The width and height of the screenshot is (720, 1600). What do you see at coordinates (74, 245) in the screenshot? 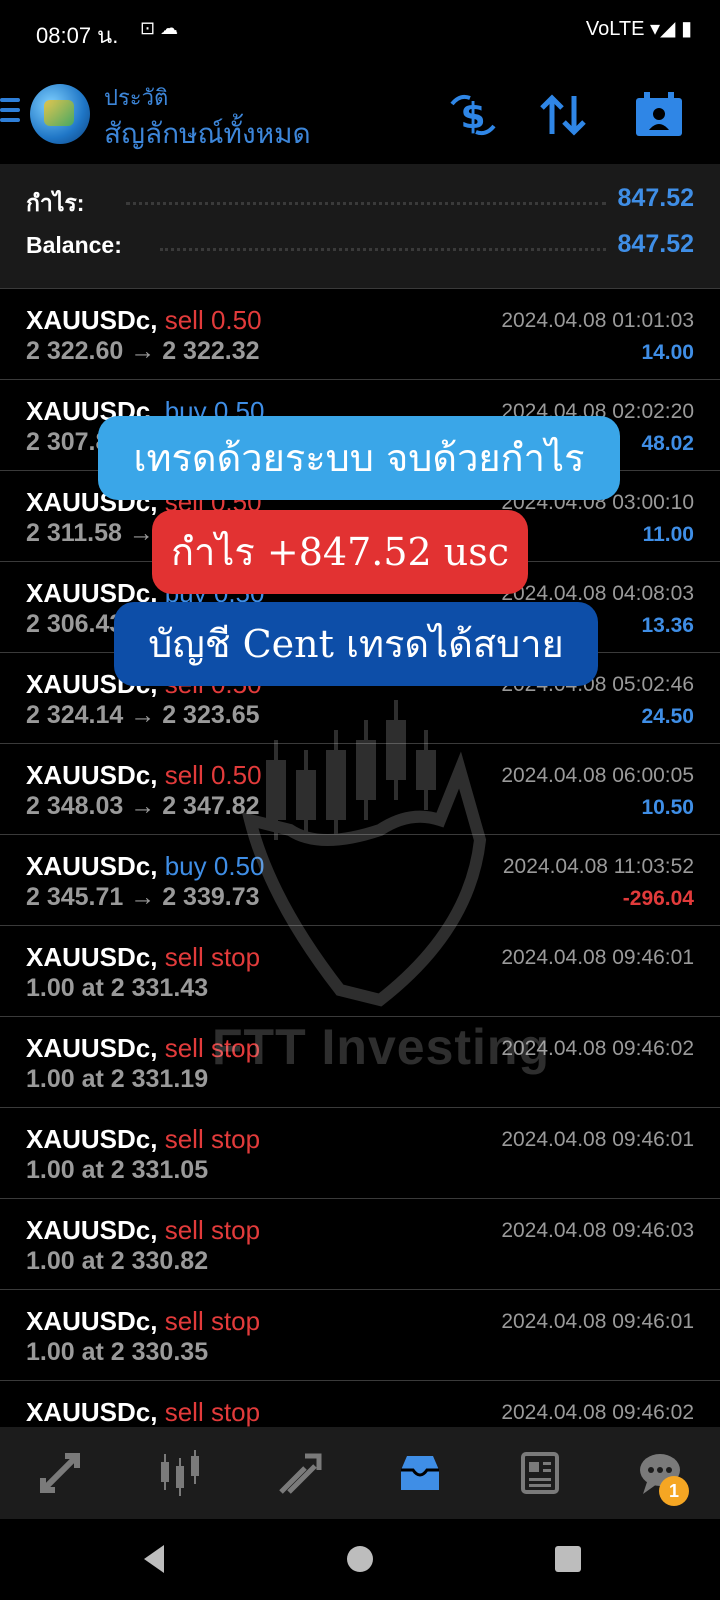
I see `balance-label: Balance:` at bounding box center [74, 245].